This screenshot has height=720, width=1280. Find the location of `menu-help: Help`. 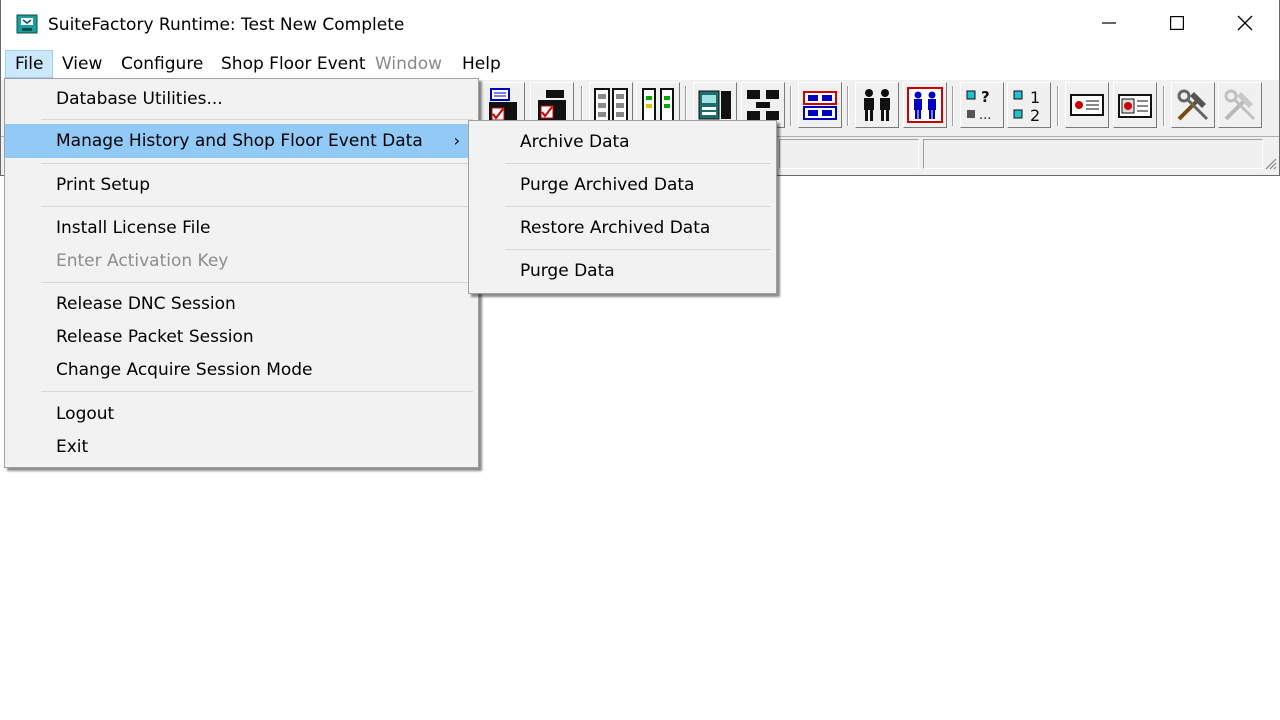

menu-help: Help is located at coordinates (481, 64).